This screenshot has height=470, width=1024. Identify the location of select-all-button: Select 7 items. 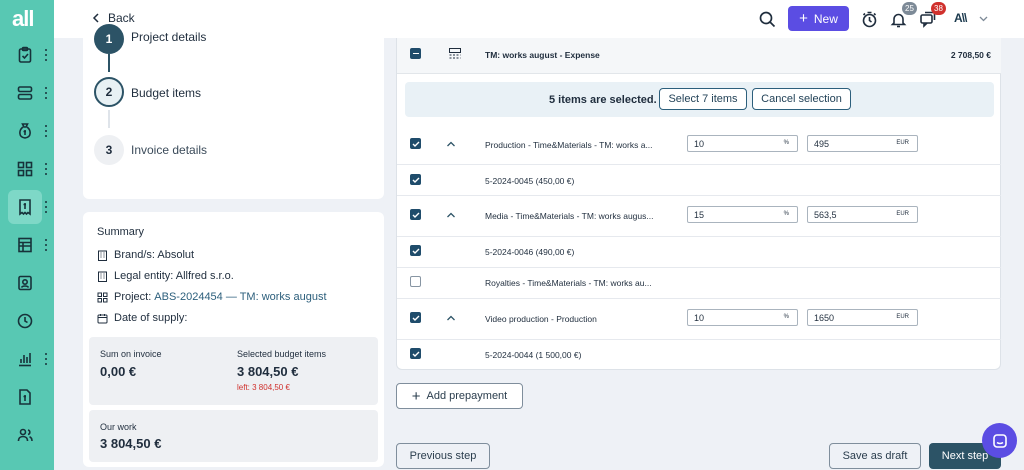
(703, 99).